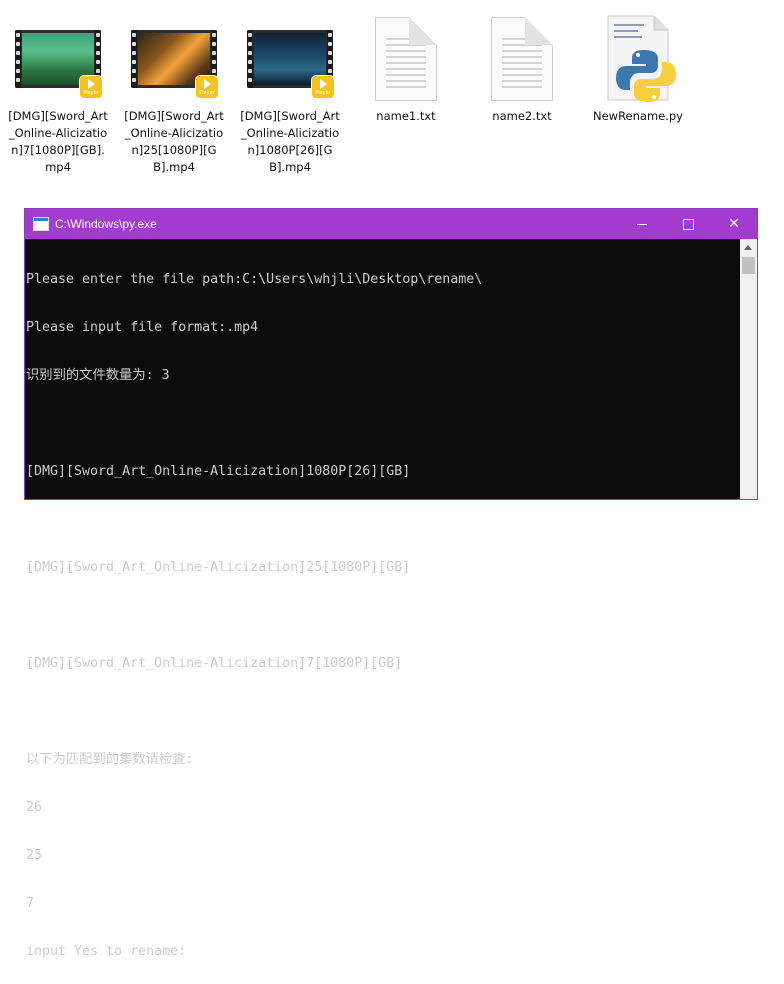 This screenshot has width=784, height=984. I want to click on console-line: 25, so click(34, 855).